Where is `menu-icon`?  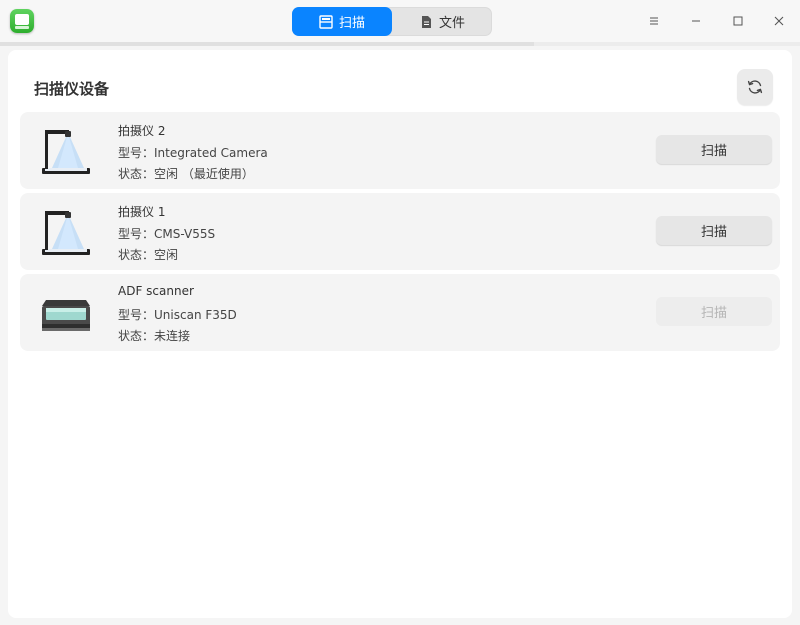
menu-icon is located at coordinates (654, 21).